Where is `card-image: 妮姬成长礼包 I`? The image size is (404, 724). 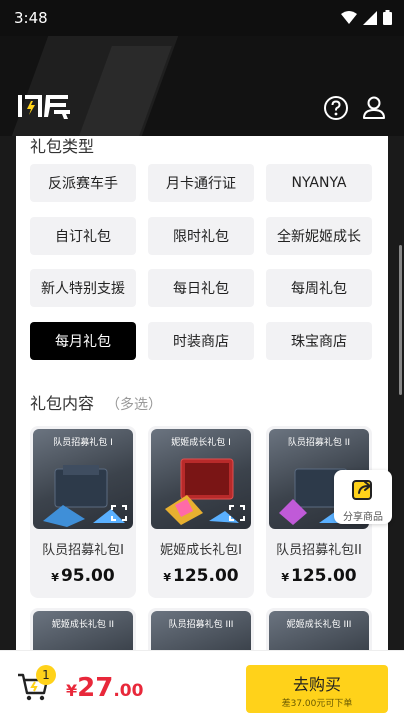 card-image: 妮姬成长礼包 I is located at coordinates (201, 479).